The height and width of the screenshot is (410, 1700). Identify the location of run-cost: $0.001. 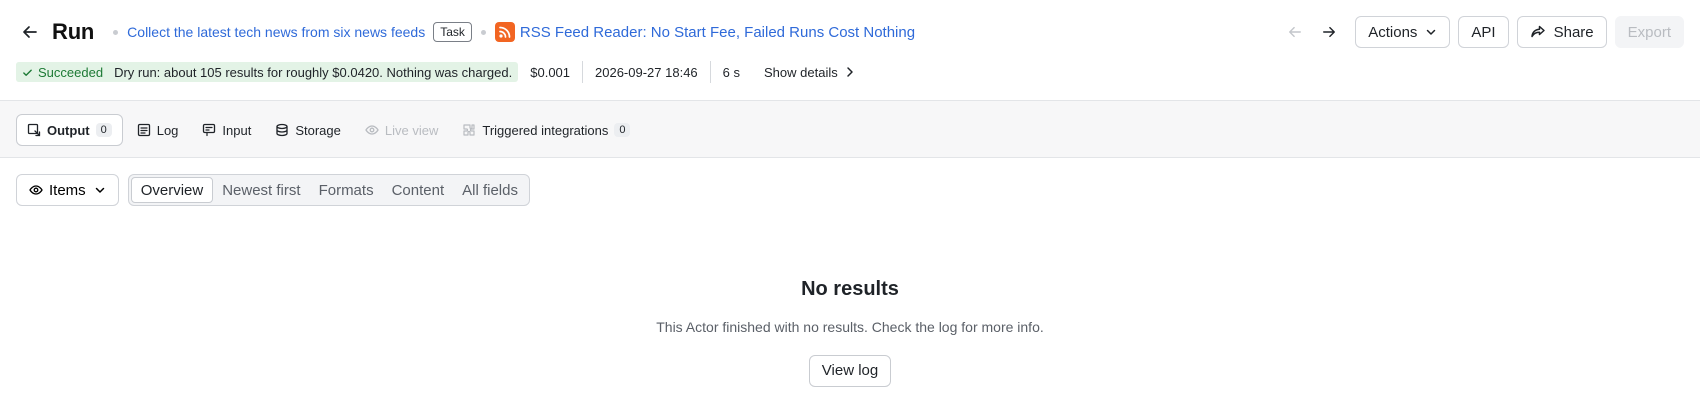
(550, 72).